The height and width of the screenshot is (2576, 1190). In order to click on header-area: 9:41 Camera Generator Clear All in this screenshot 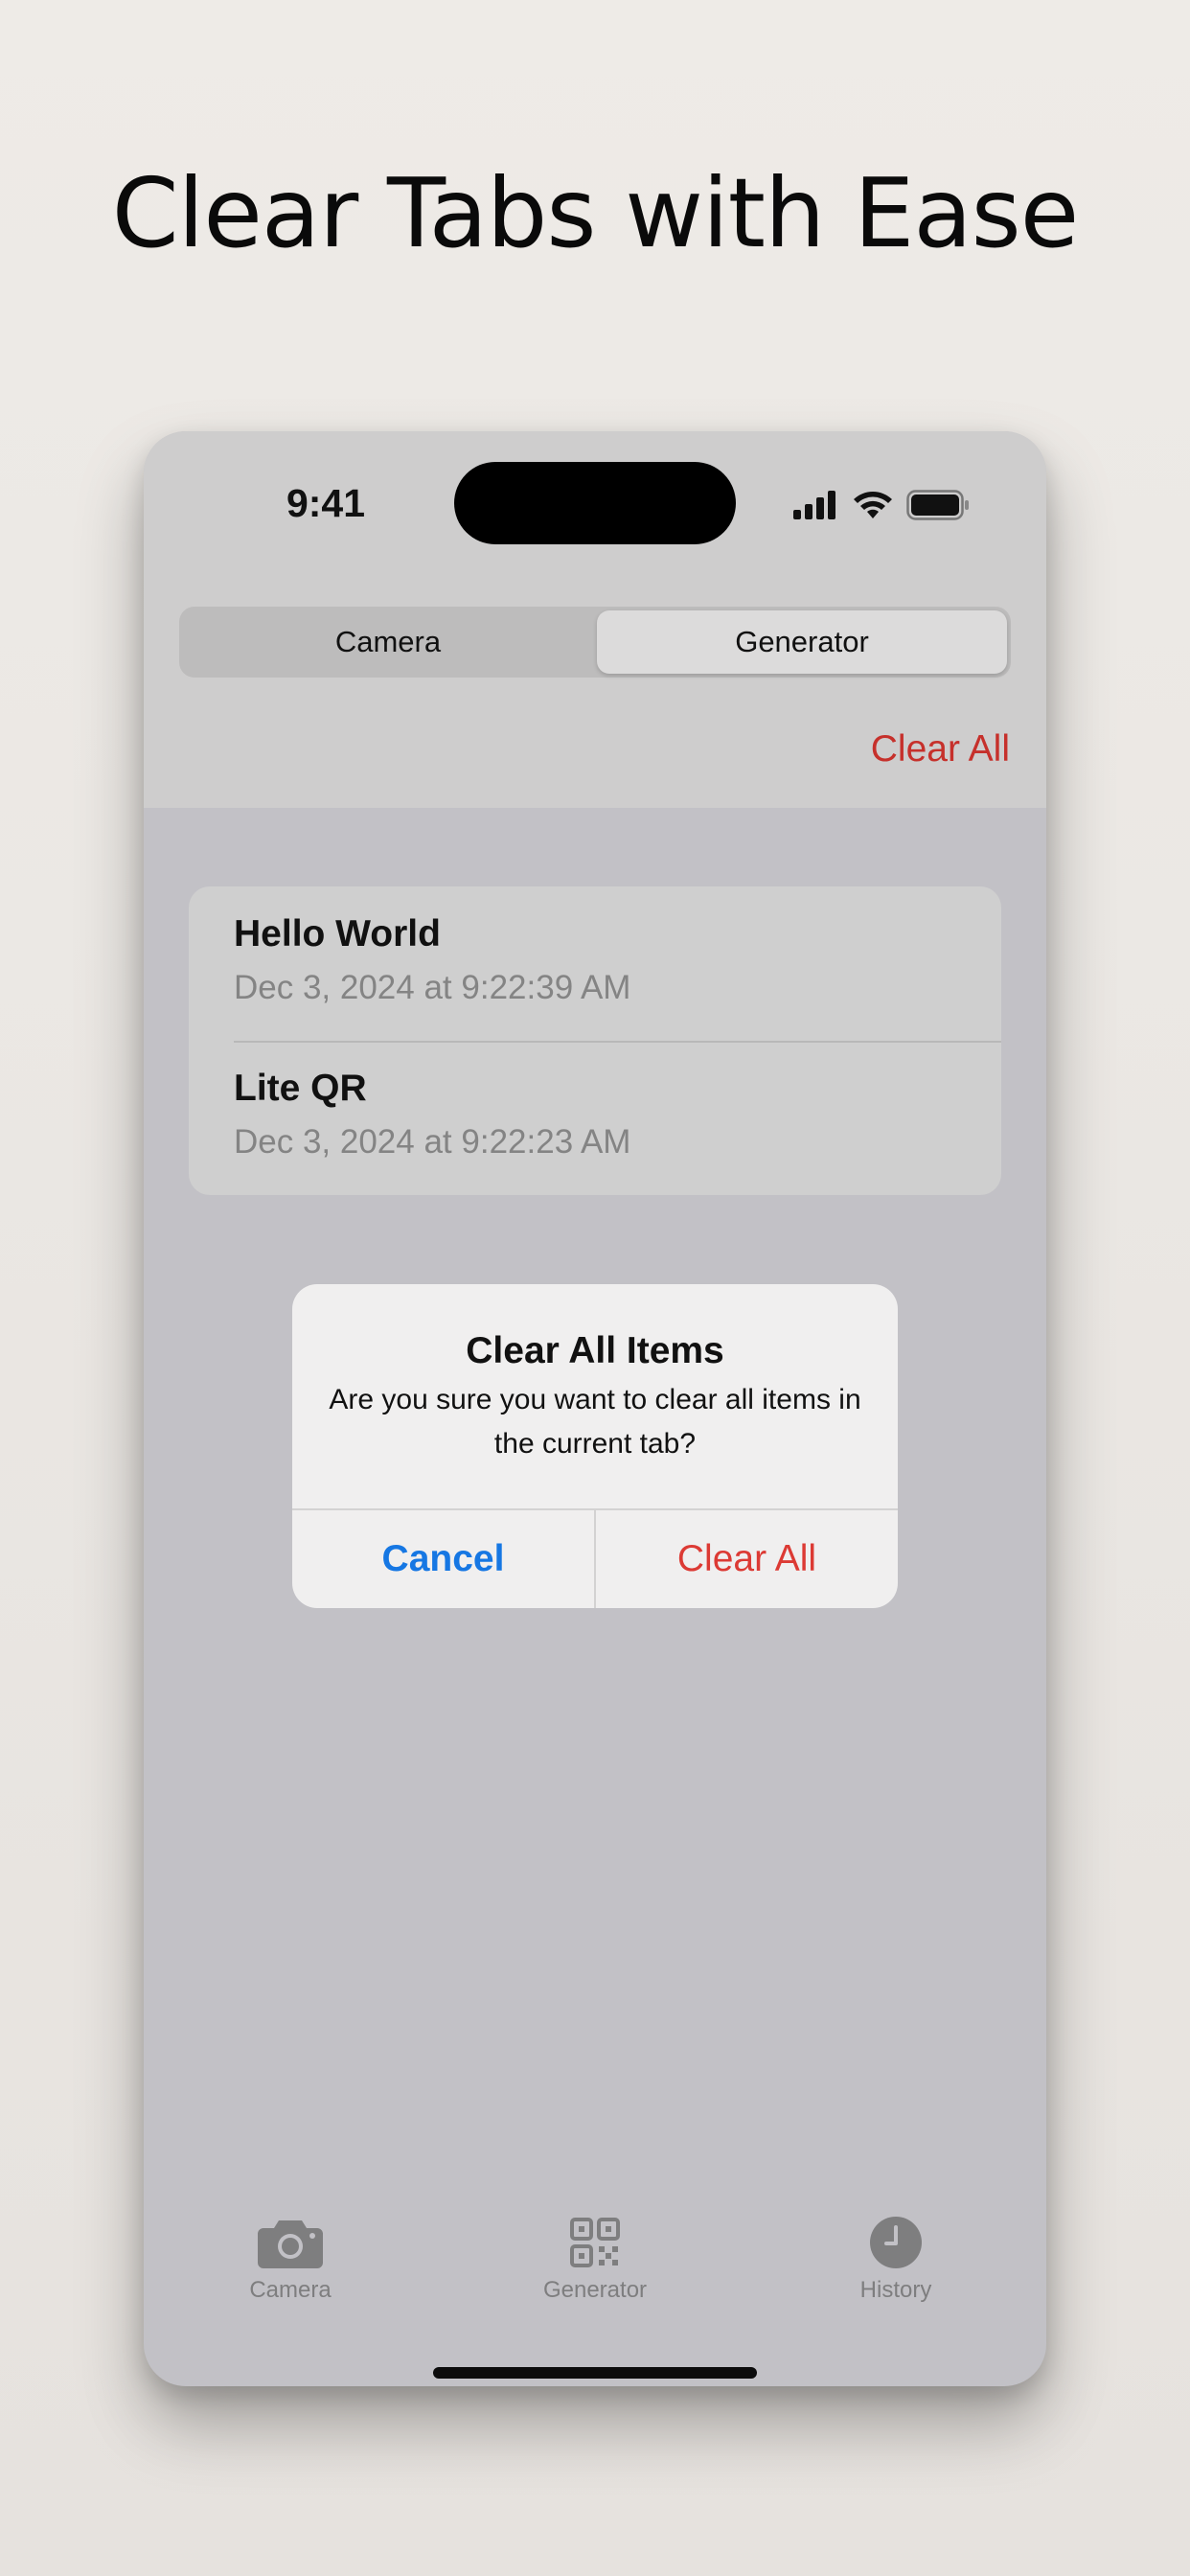, I will do `click(595, 619)`.